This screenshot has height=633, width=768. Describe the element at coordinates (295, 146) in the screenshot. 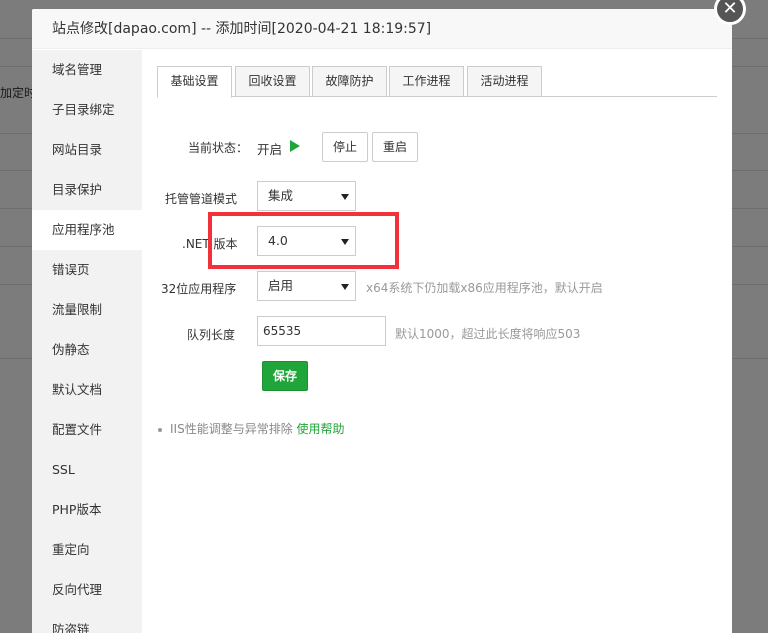

I see `play-icon` at that location.